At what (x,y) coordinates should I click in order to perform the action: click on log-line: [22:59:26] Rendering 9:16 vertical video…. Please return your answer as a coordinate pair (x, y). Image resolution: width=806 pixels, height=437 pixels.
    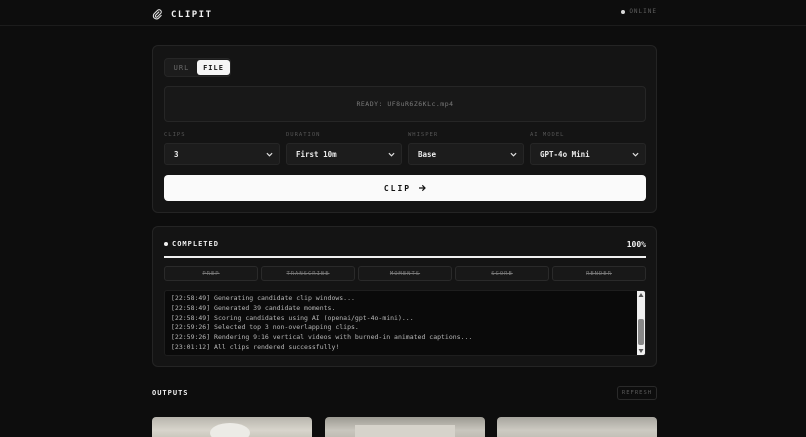
    Looking at the image, I should click on (322, 337).